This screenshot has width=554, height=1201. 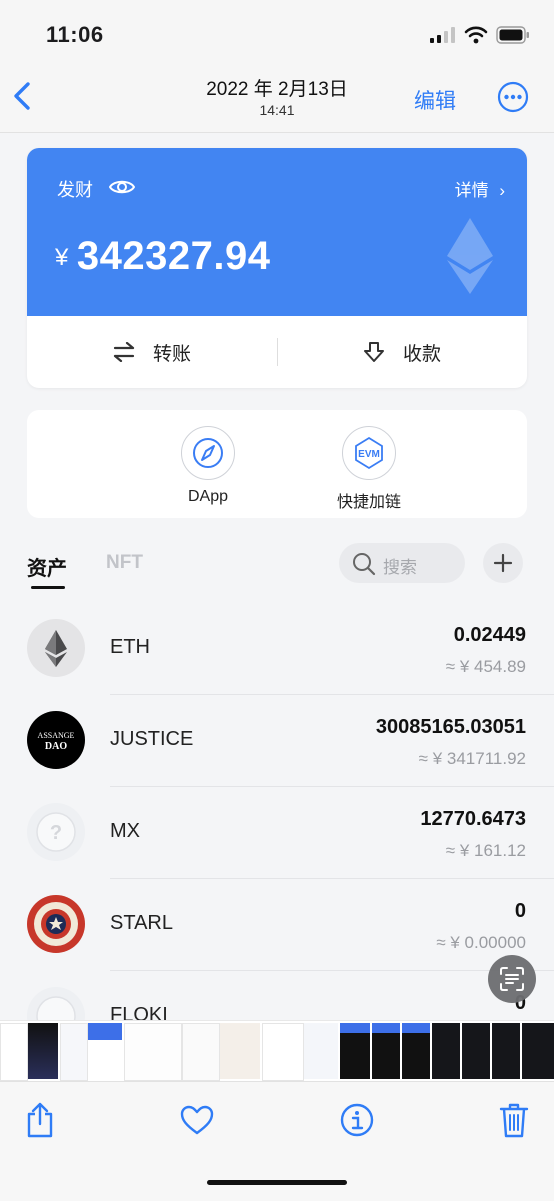 I want to click on favorite-button, so click(x=197, y=1120).